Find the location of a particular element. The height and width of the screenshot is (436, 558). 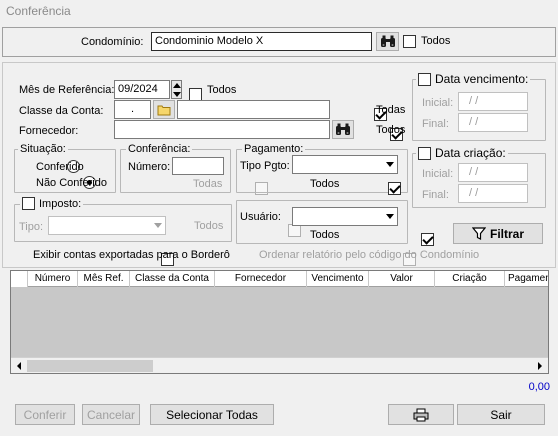

data-vencimento-legend: Data vencimento: is located at coordinates (473, 79).